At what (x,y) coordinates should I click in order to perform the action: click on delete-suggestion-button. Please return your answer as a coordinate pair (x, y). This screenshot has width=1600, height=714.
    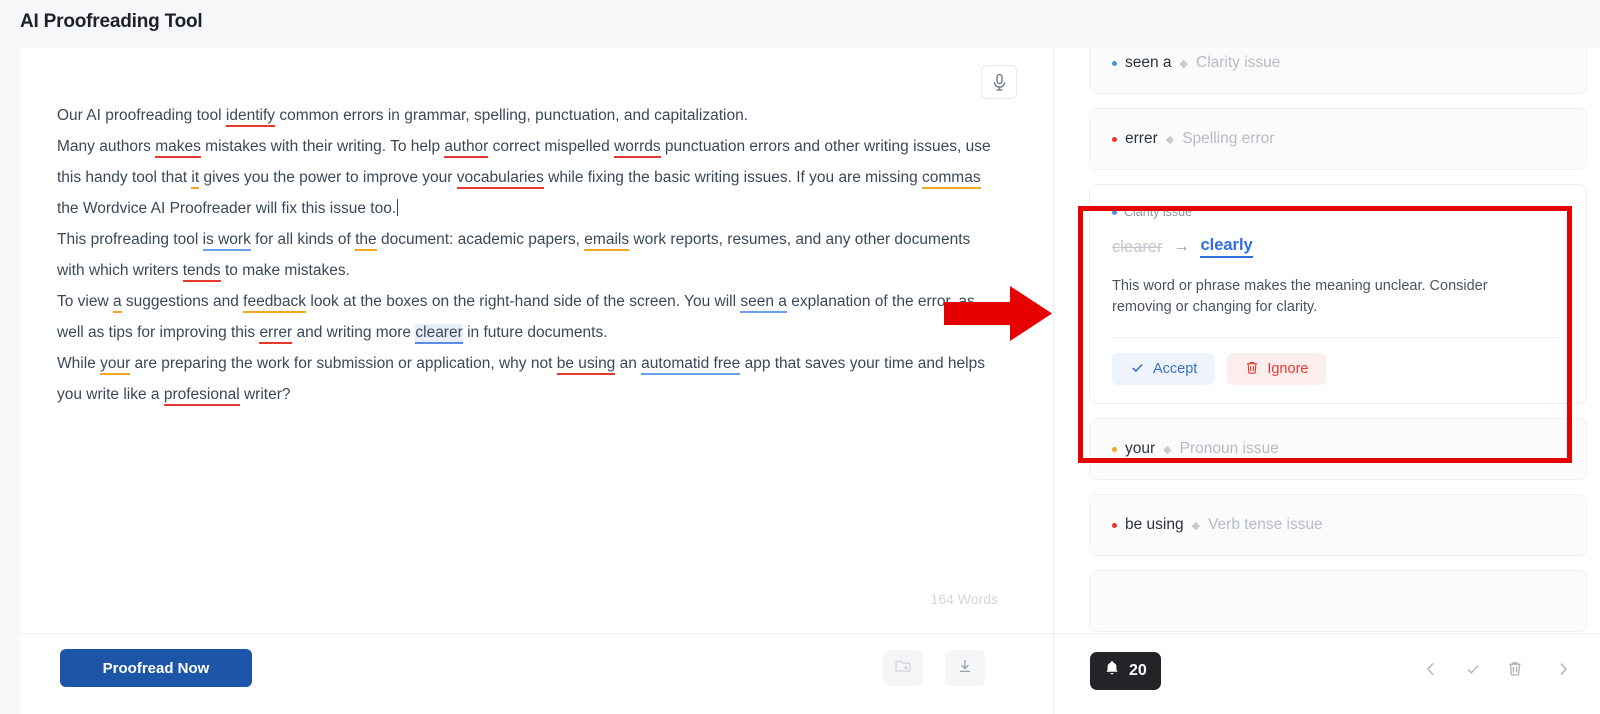
    Looking at the image, I should click on (1515, 671).